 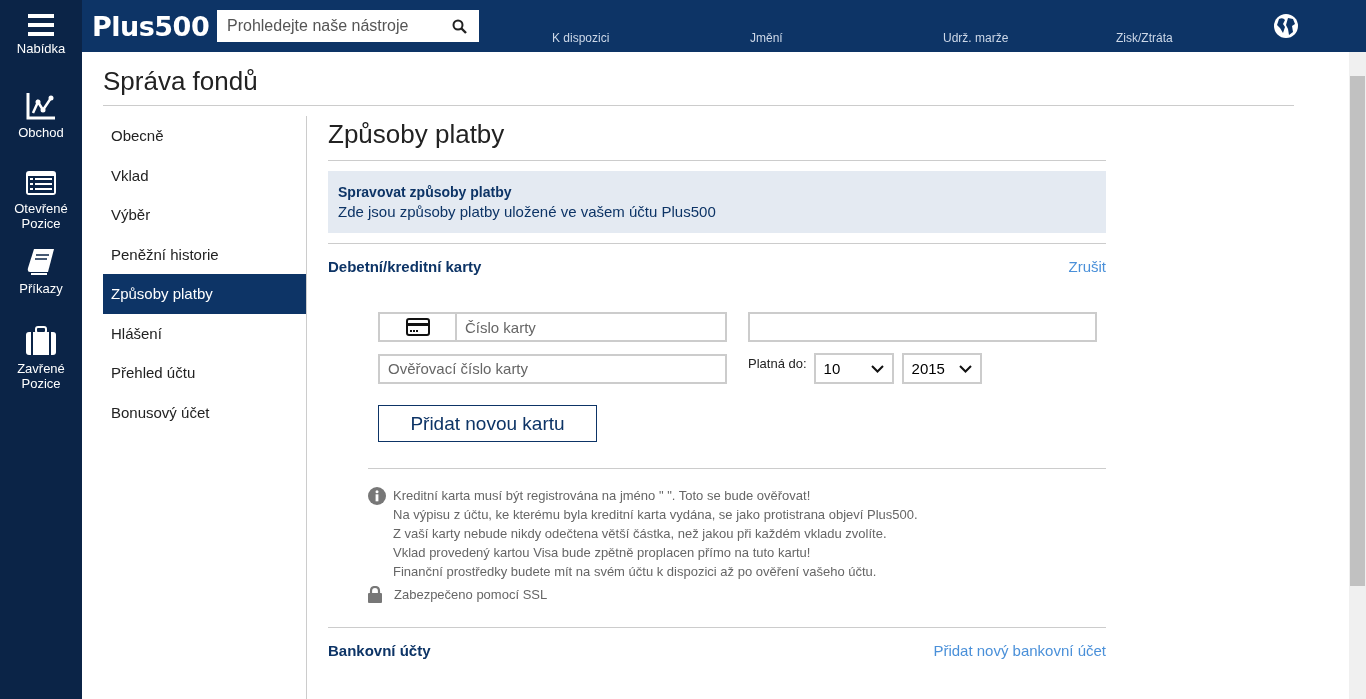 What do you see at coordinates (717, 140) in the screenshot?
I see `section-title: Způsoby platby` at bounding box center [717, 140].